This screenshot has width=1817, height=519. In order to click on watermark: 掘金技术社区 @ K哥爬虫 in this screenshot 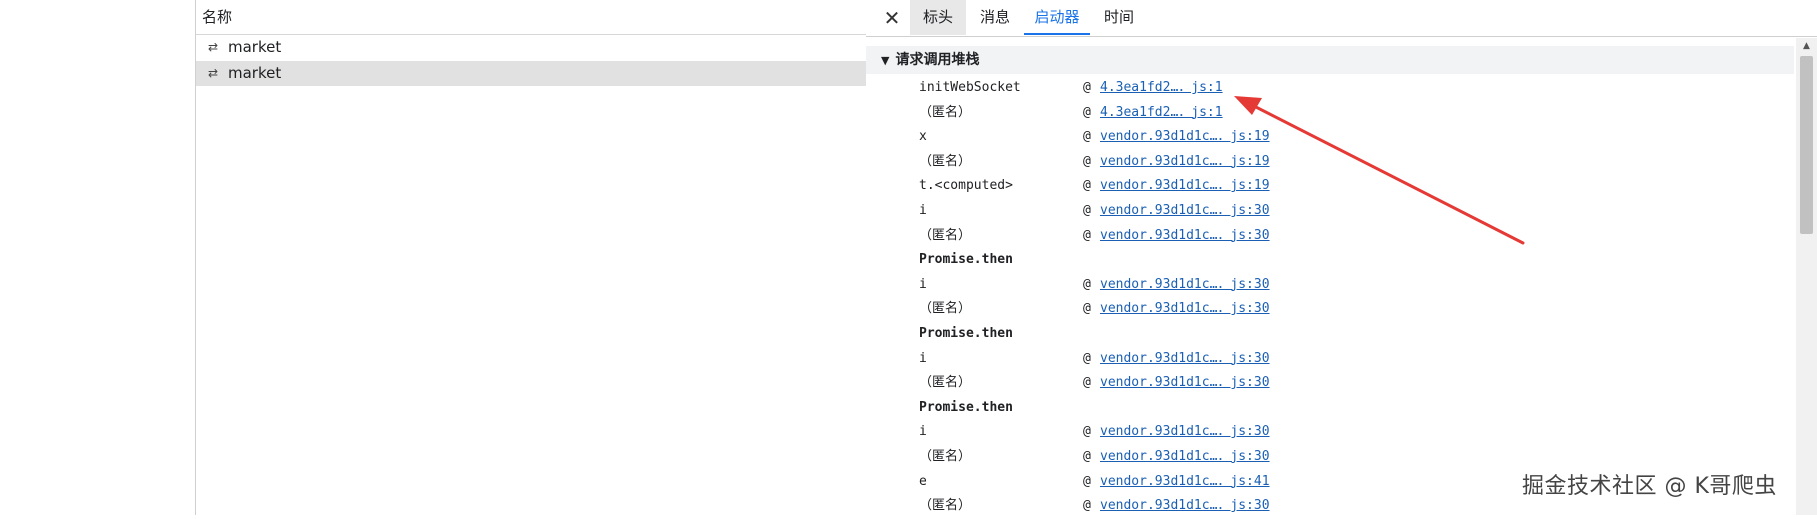, I will do `click(1649, 486)`.